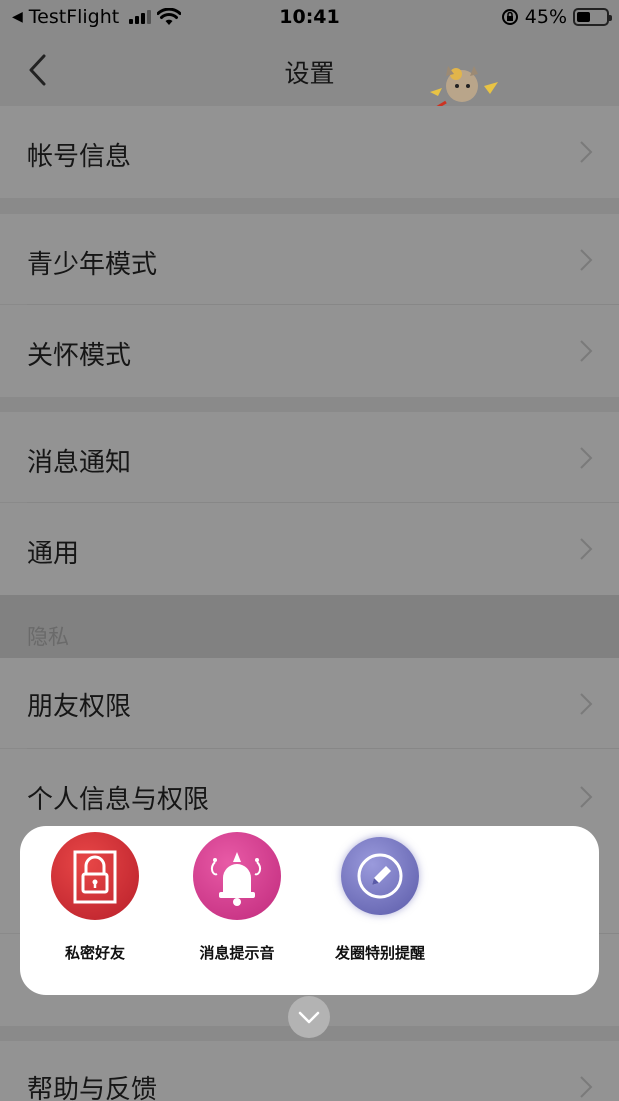  What do you see at coordinates (309, 457) in the screenshot?
I see `settings-row-notifications: 消息通知` at bounding box center [309, 457].